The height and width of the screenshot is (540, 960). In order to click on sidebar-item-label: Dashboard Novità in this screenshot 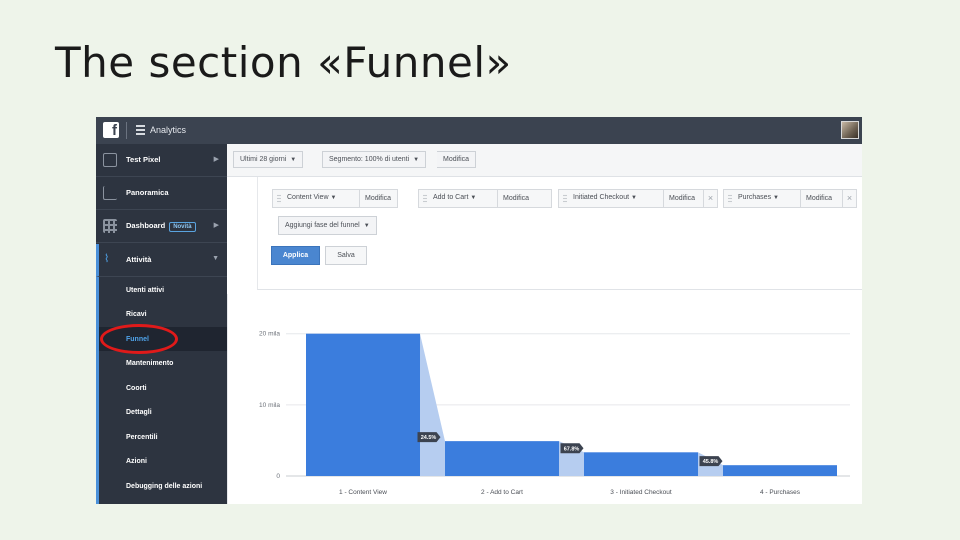, I will do `click(161, 226)`.